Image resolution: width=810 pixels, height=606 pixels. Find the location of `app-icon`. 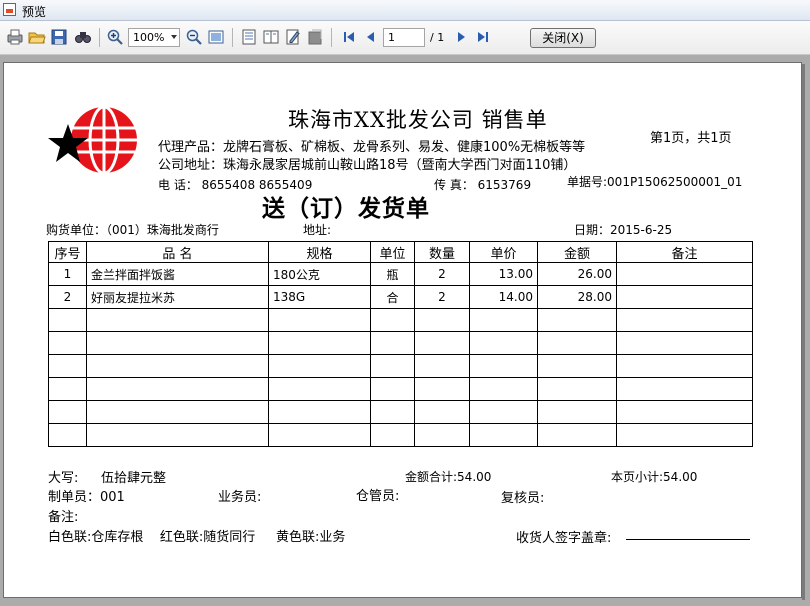

app-icon is located at coordinates (9, 9).